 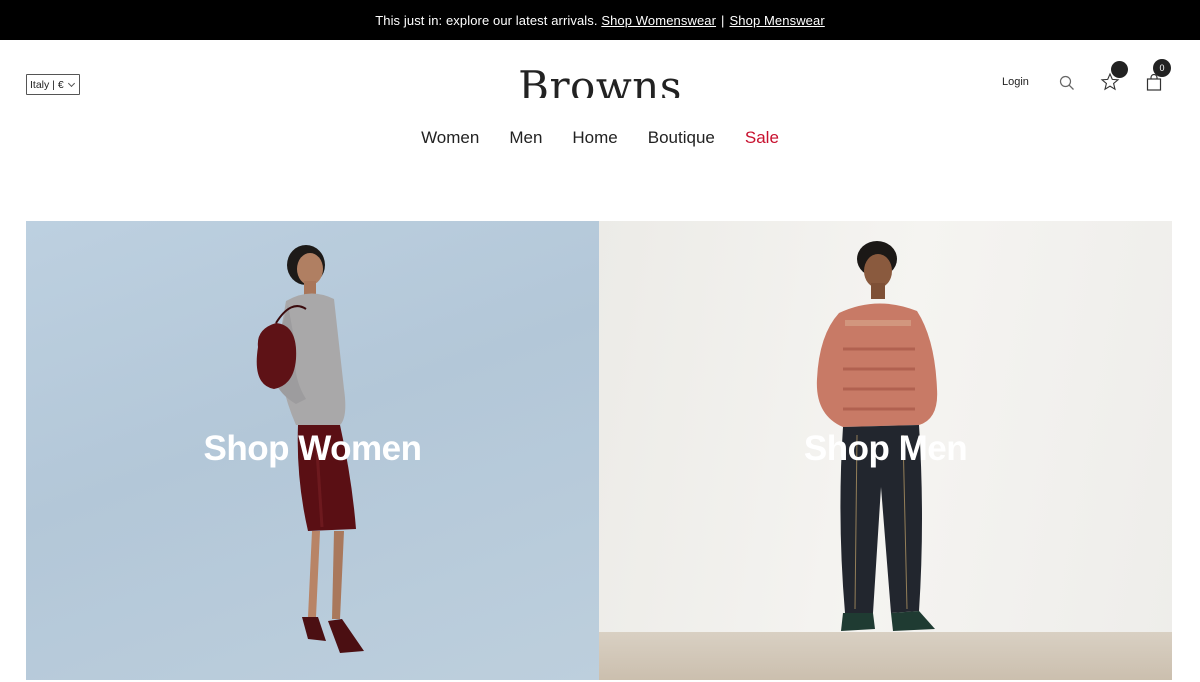 What do you see at coordinates (1067, 83) in the screenshot?
I see `search-icon` at bounding box center [1067, 83].